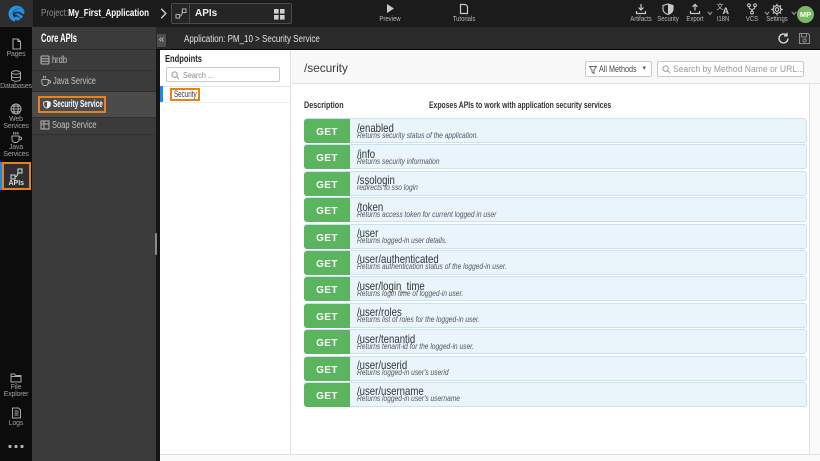 The height and width of the screenshot is (461, 820). Describe the element at coordinates (726, 10) in the screenshot. I see `svg-text: A` at that location.